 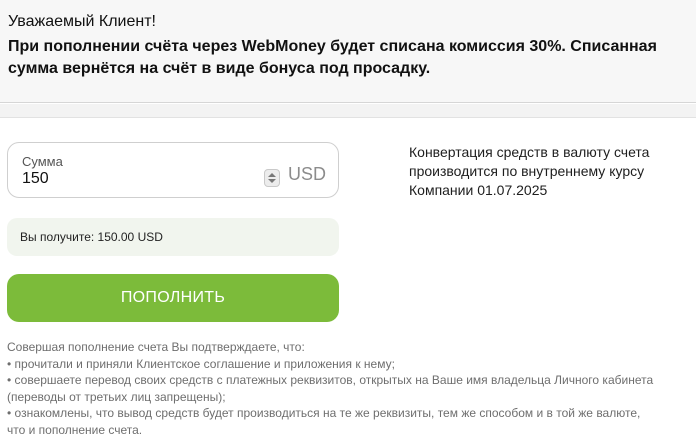 I want to click on section-divider, so click(x=348, y=111).